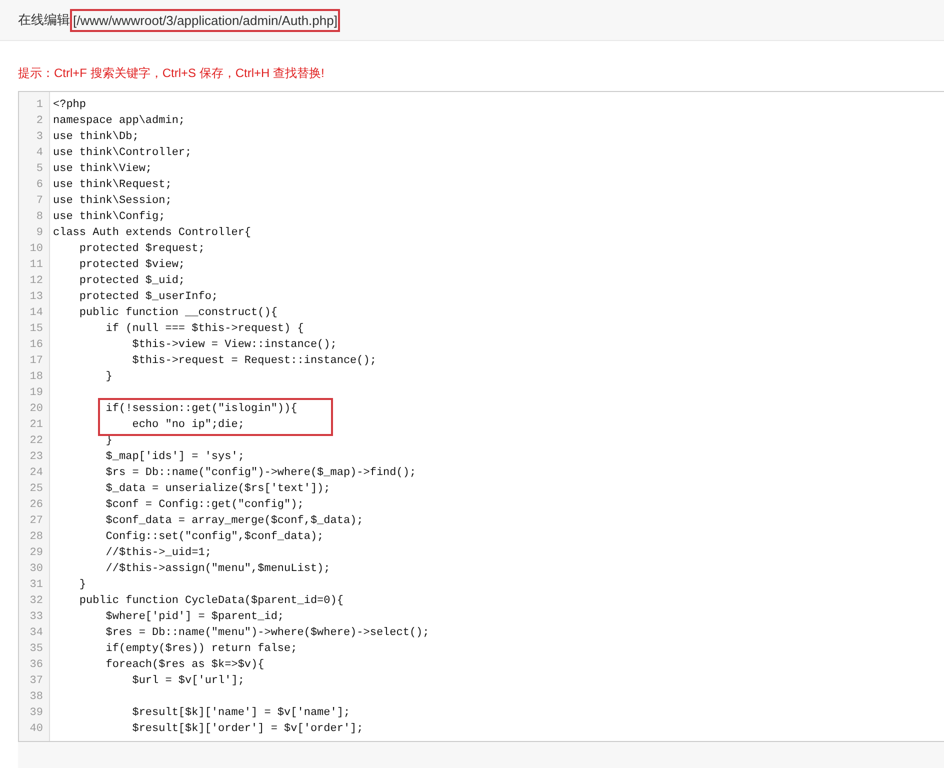 Image resolution: width=944 pixels, height=768 pixels. Describe the element at coordinates (187, 424) in the screenshot. I see `code-line: echo "no ip";die;` at that location.